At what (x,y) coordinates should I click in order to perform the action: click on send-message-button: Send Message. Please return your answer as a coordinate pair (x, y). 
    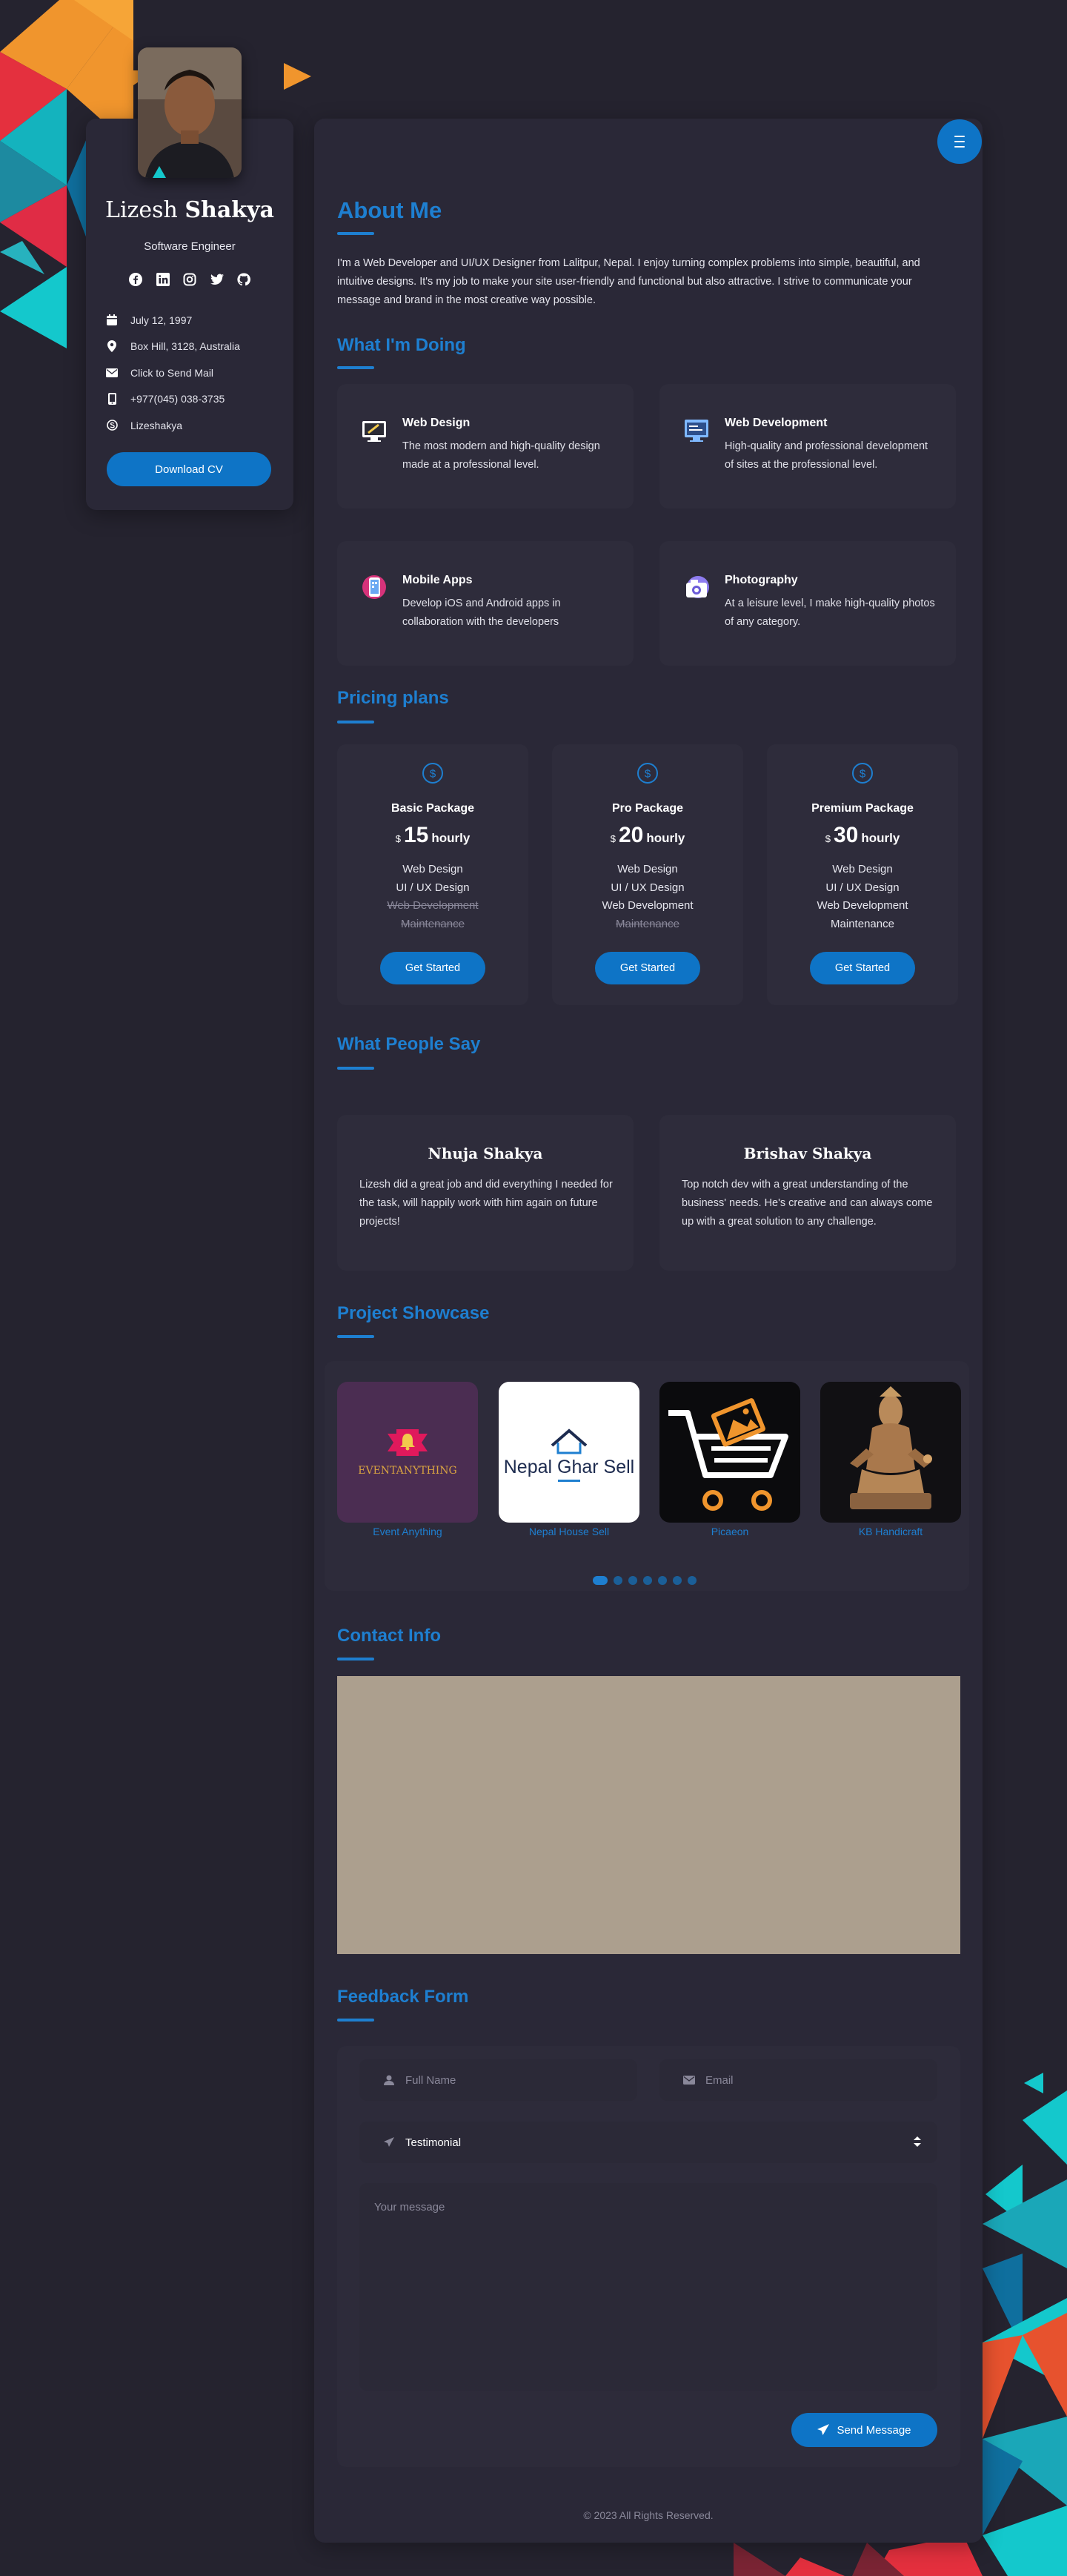
    Looking at the image, I should click on (864, 2430).